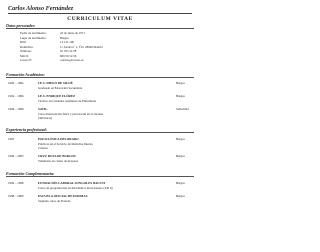 This screenshot has width=320, height=252. What do you see at coordinates (16, 109) in the screenshot?
I see `entry-date: 1996 – 1999` at bounding box center [16, 109].